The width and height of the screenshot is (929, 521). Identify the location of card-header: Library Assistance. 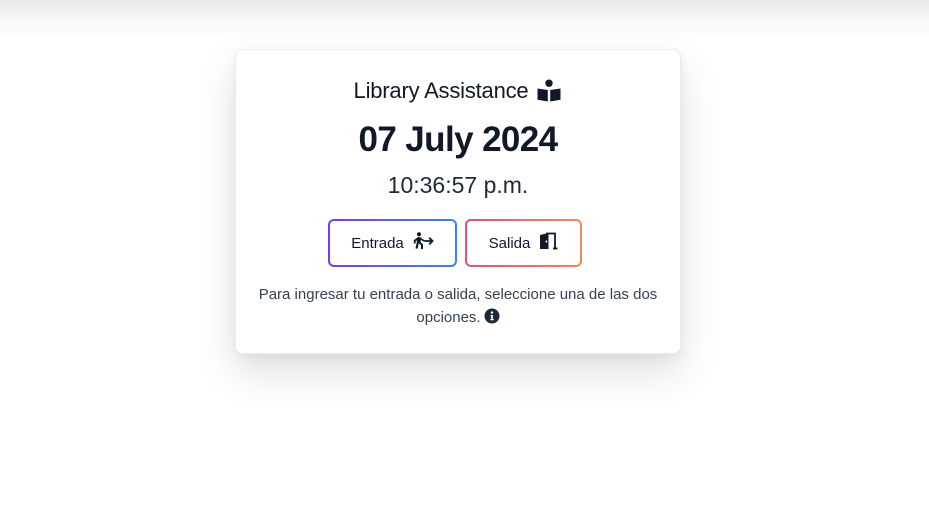
(458, 91).